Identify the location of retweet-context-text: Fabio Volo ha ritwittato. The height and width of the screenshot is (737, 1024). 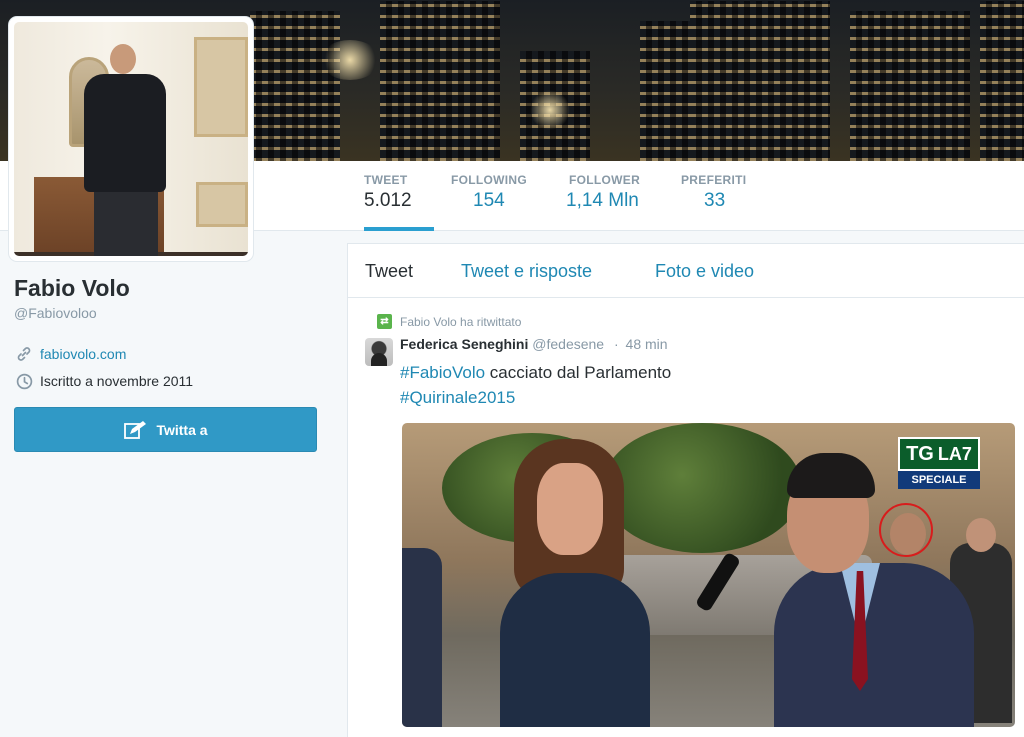
(460, 322).